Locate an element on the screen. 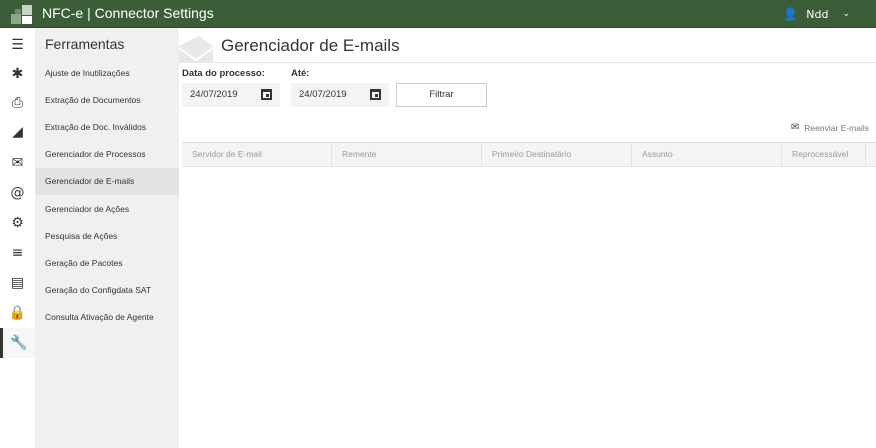 The width and height of the screenshot is (876, 448). menu-item: Extração de Documentos is located at coordinates (107, 100).